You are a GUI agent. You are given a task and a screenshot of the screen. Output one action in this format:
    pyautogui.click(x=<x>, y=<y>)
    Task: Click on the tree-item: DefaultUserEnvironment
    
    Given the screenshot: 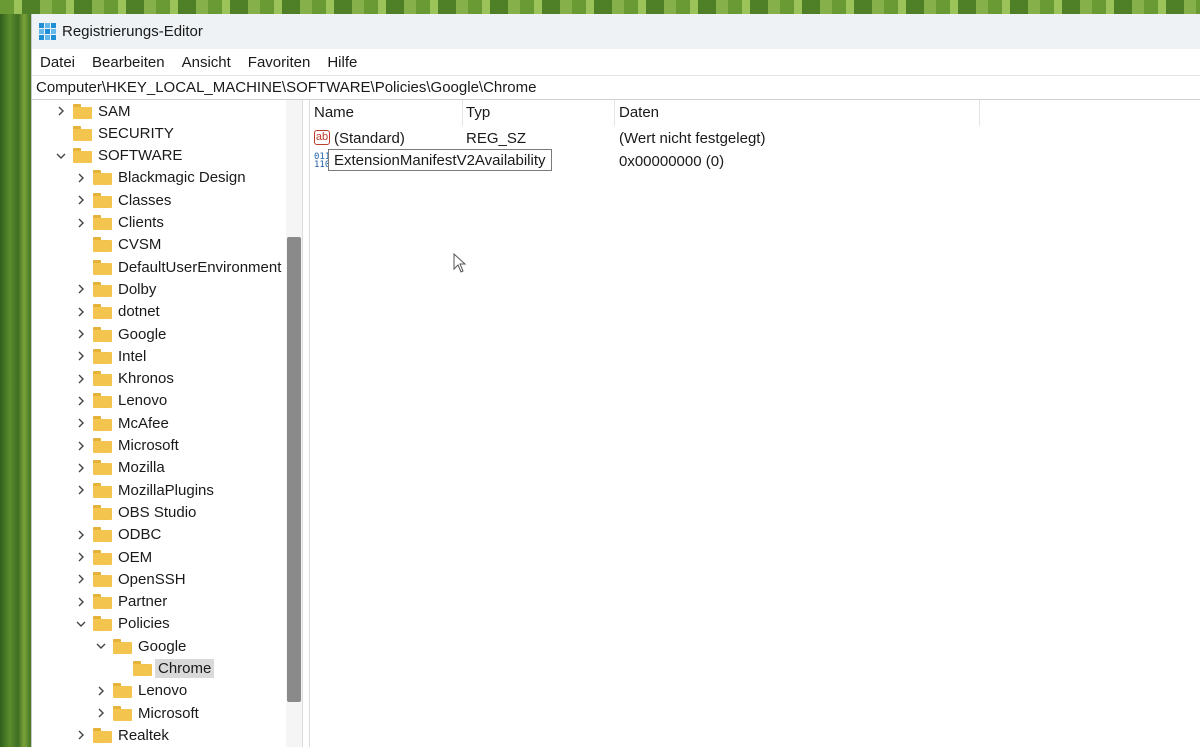 What is the action you would take?
    pyautogui.click(x=179, y=267)
    